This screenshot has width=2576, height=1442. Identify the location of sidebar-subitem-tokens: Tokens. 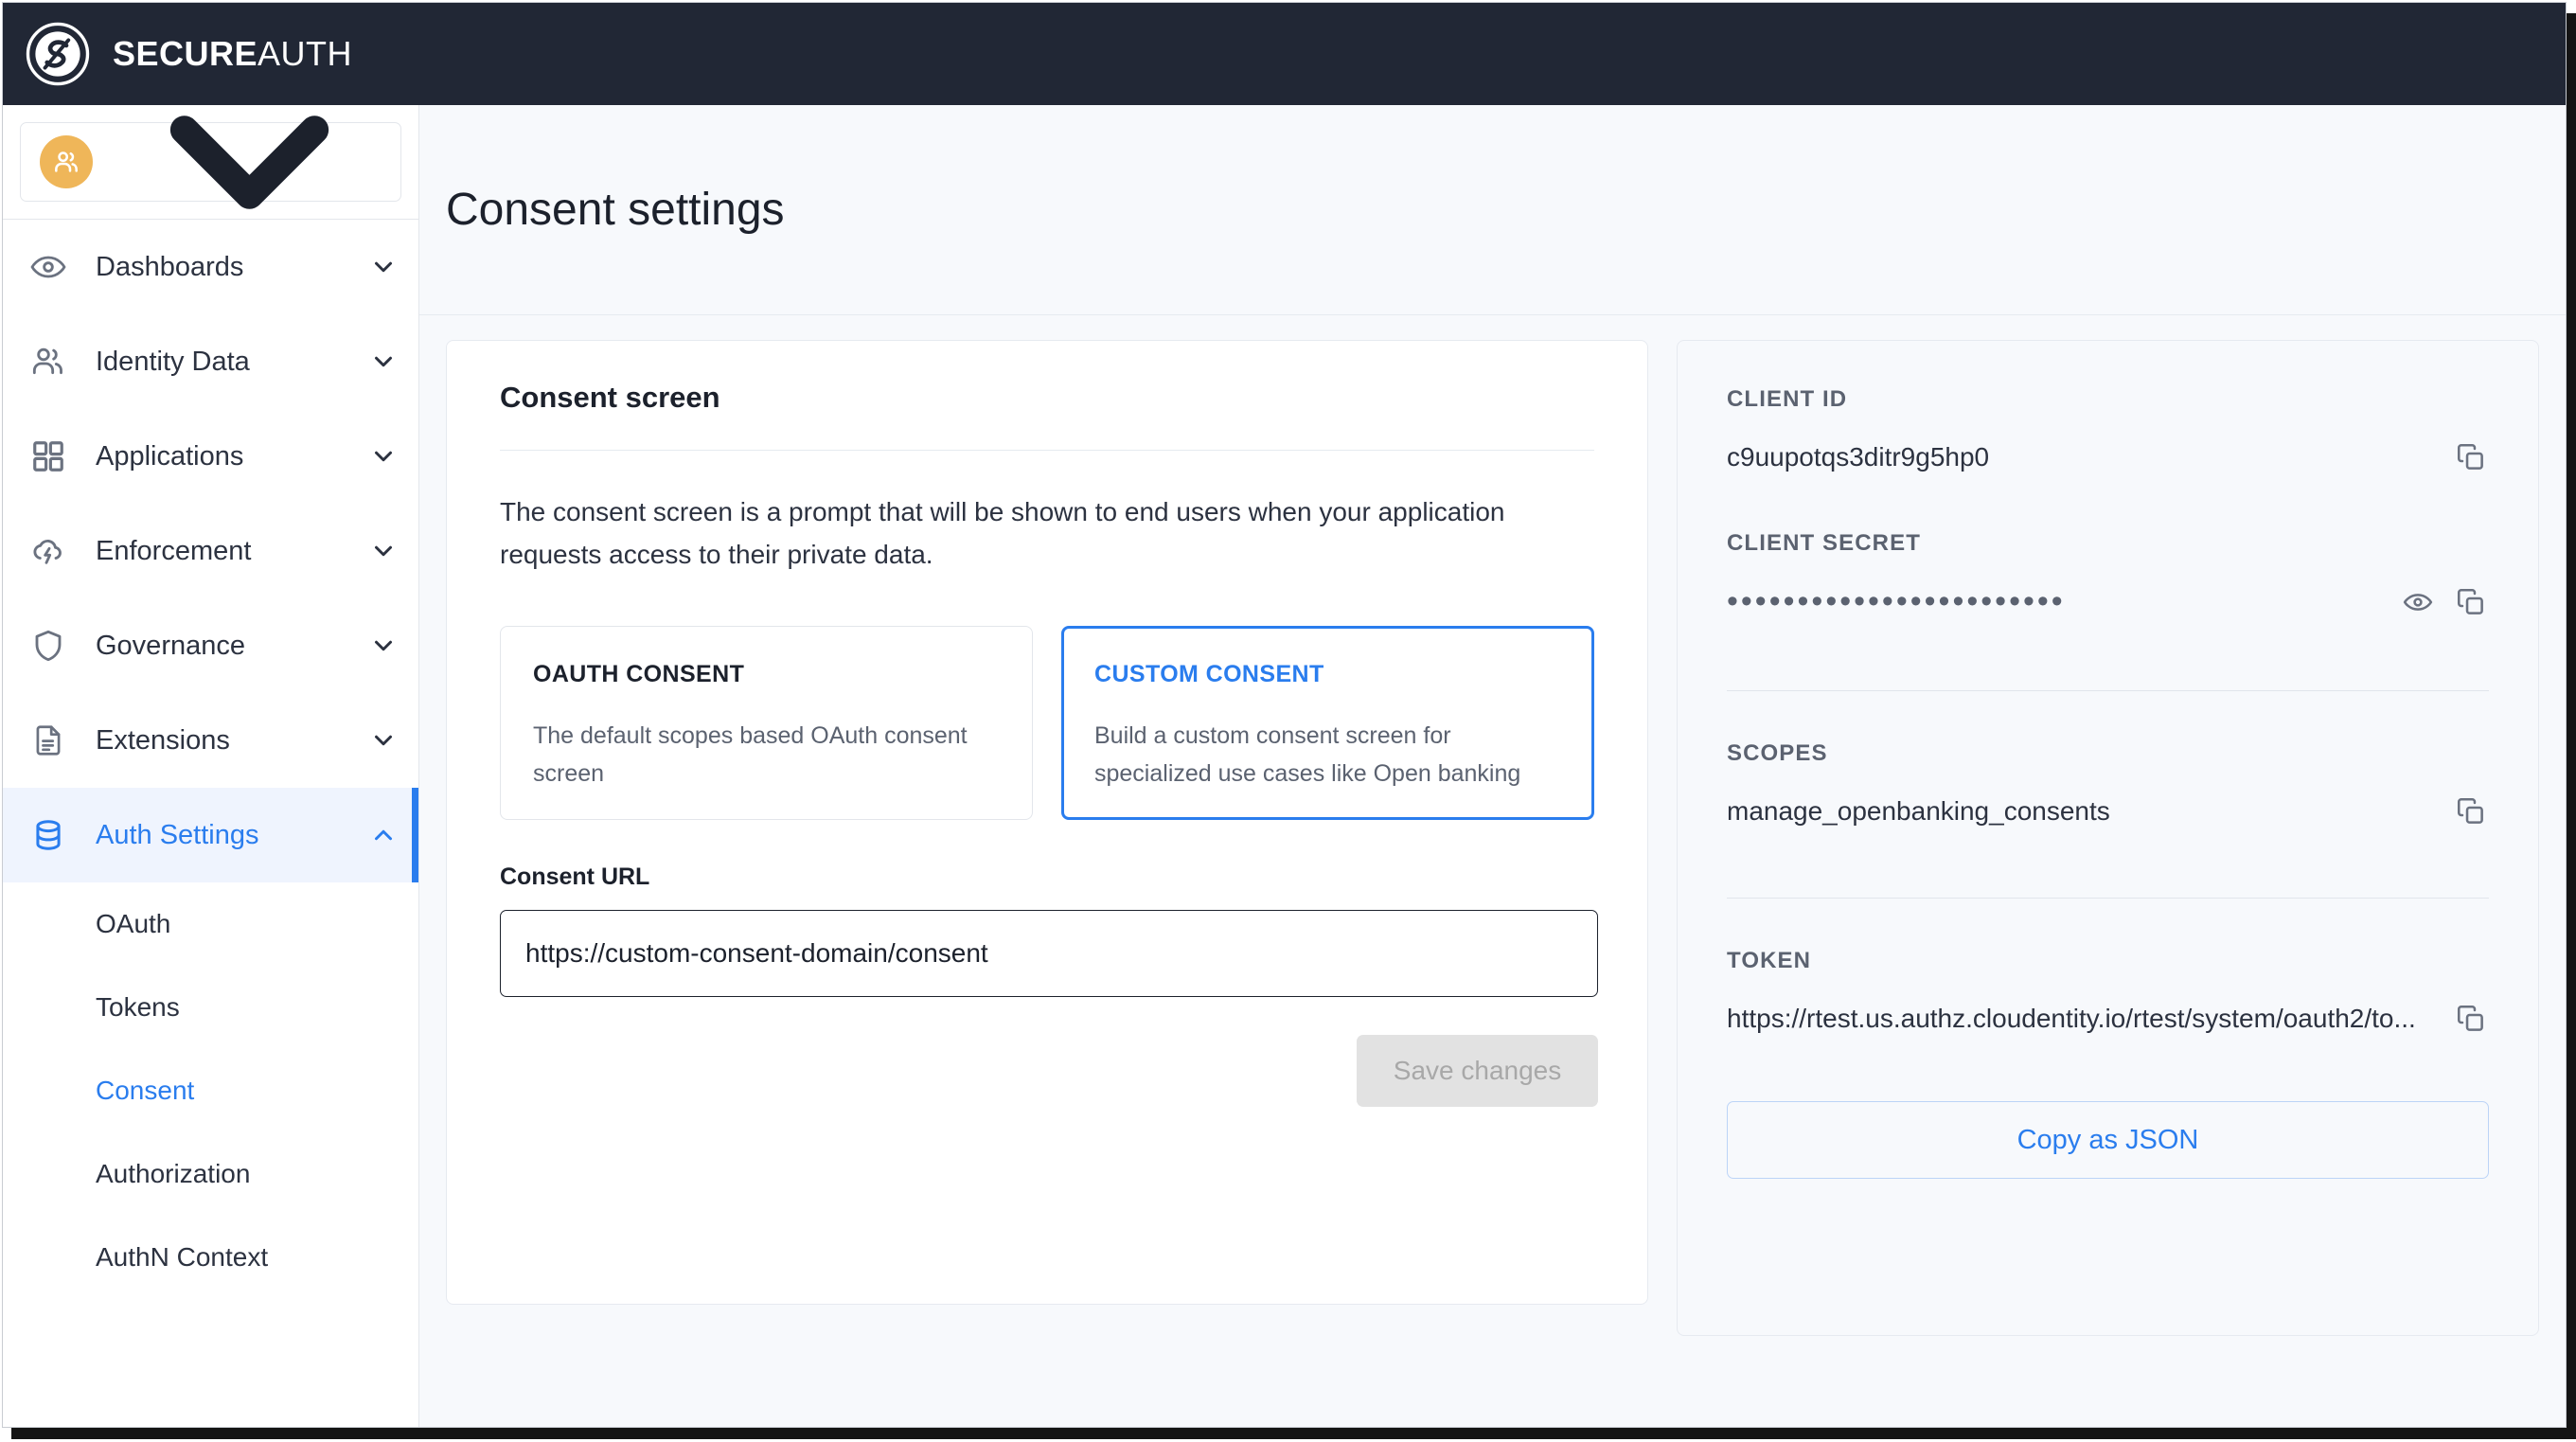
(210, 1007).